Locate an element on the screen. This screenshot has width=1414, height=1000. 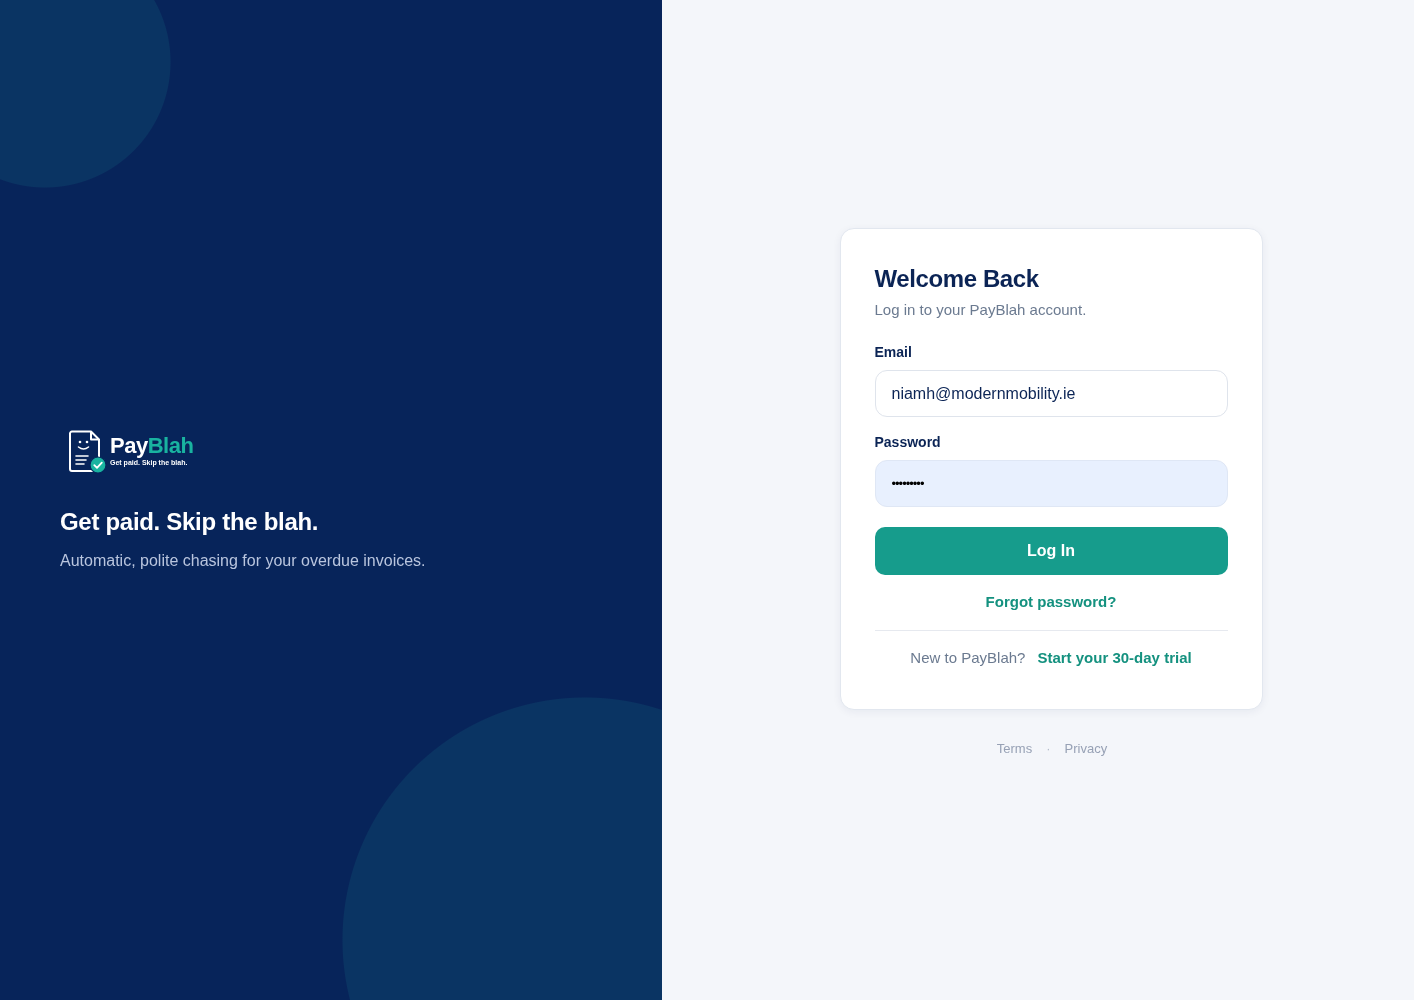
logo-wordmark: PayBlah is located at coordinates (152, 445).